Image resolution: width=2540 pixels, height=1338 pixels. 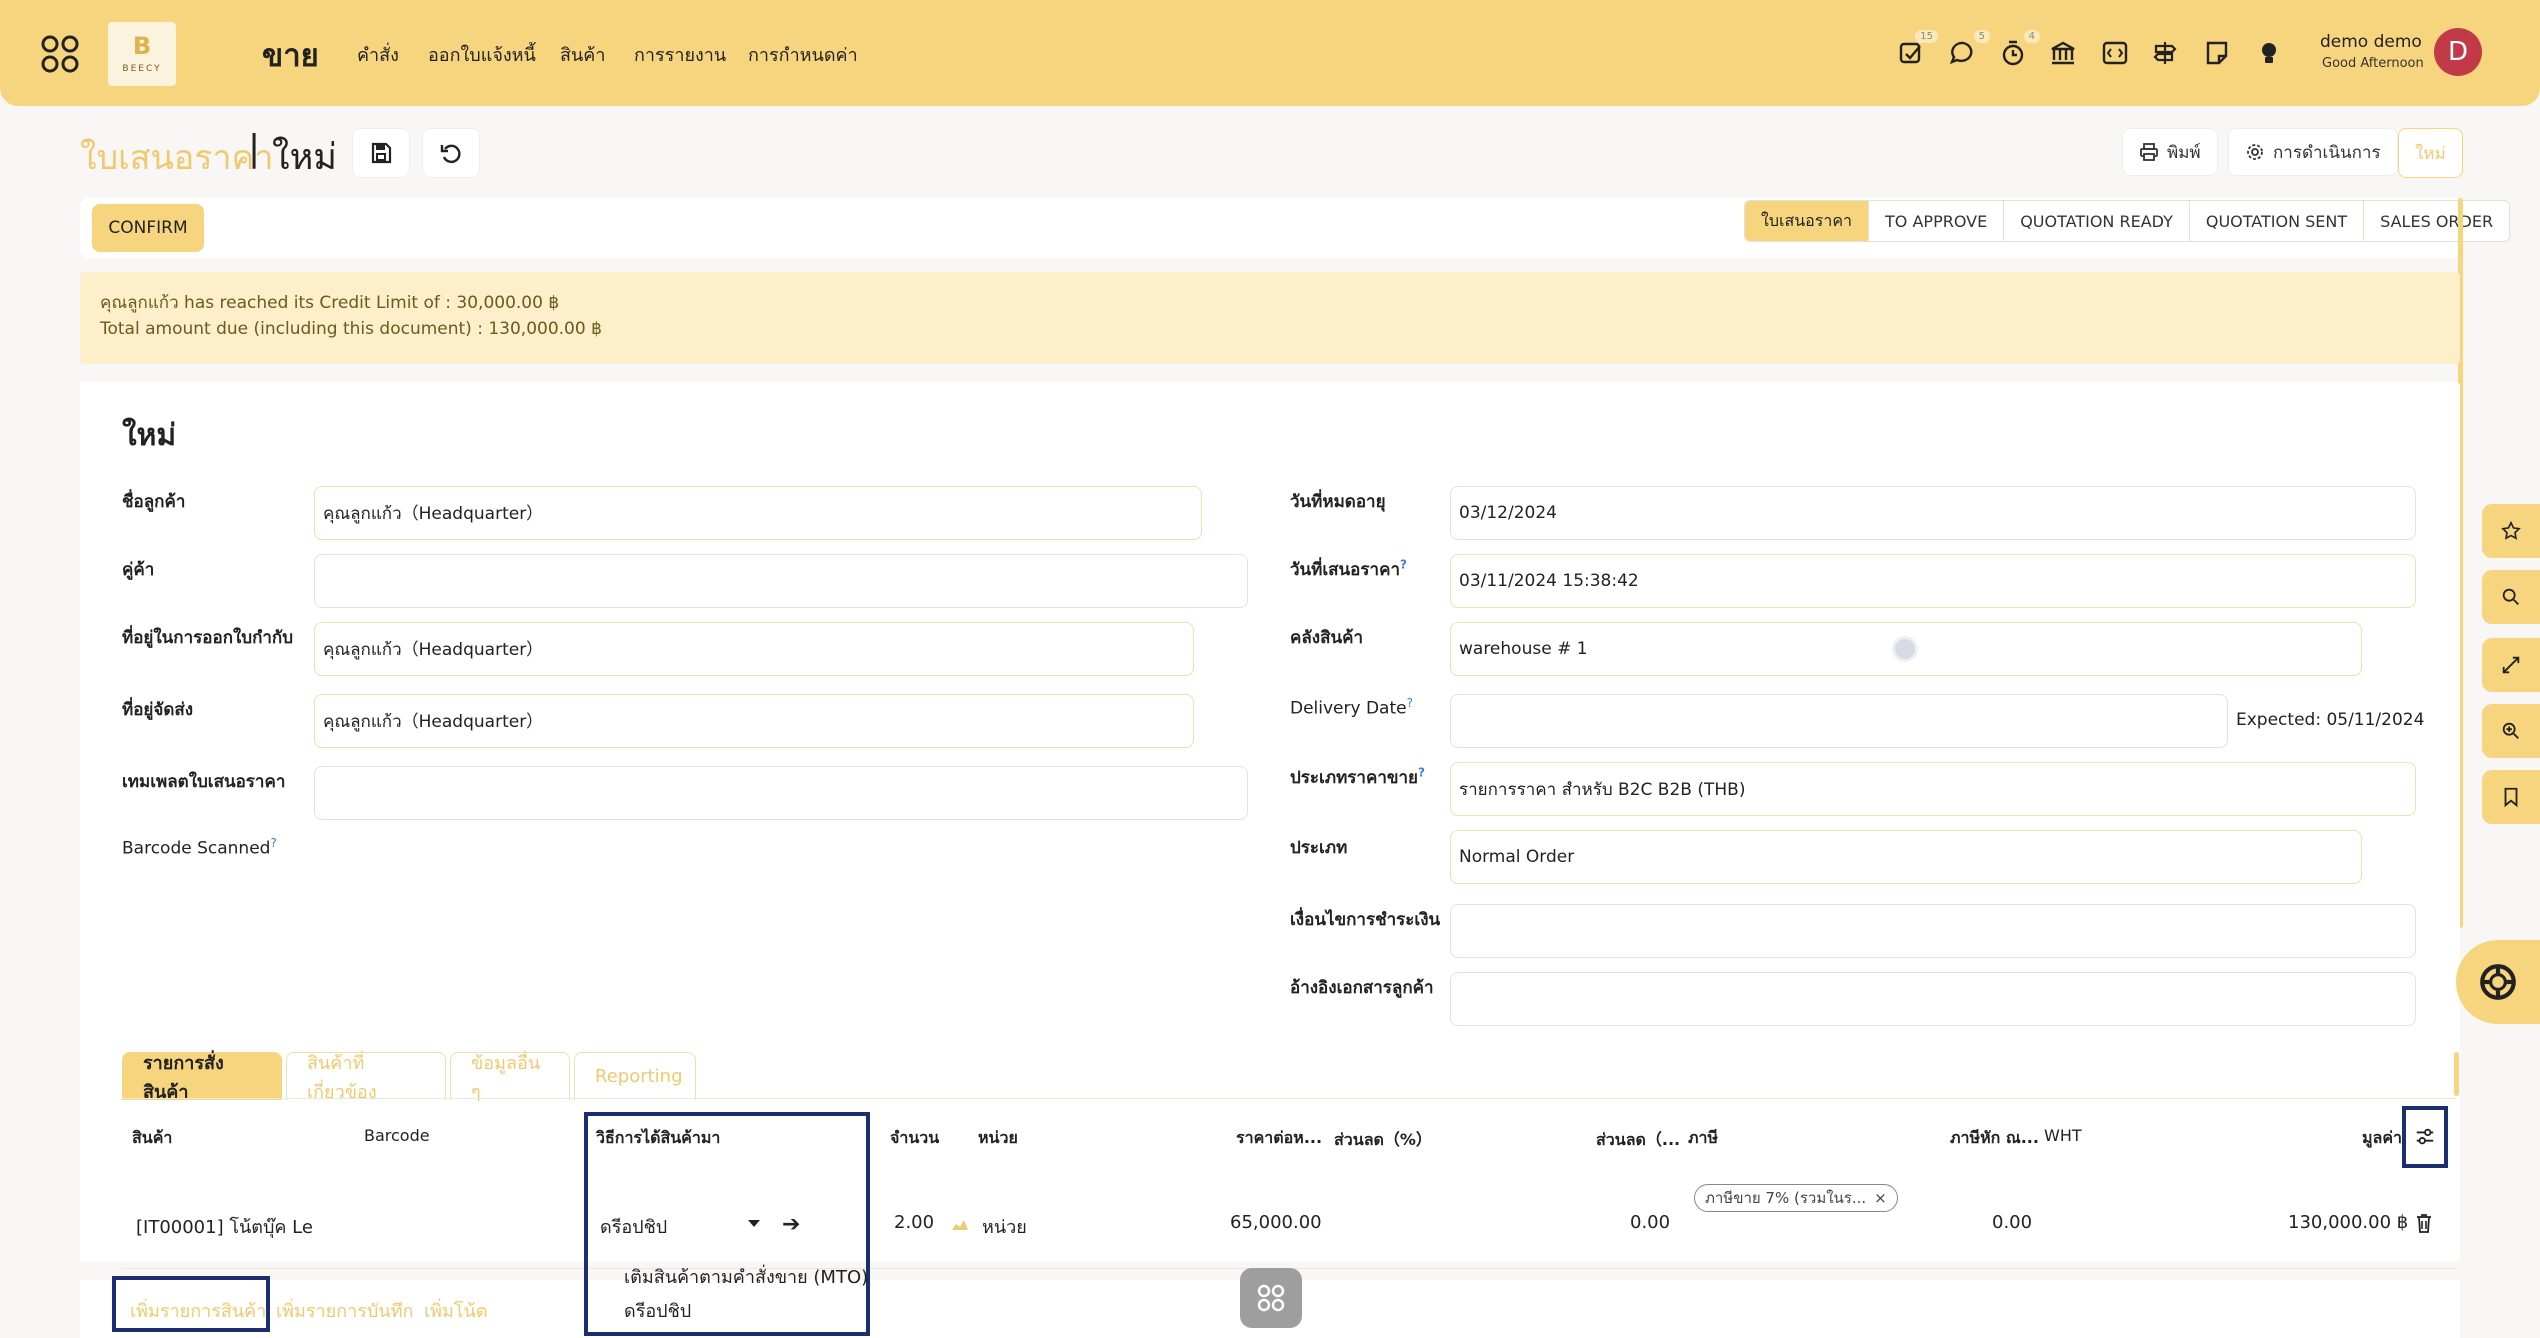 What do you see at coordinates (2371, 42) in the screenshot?
I see `user-name: demo demo` at bounding box center [2371, 42].